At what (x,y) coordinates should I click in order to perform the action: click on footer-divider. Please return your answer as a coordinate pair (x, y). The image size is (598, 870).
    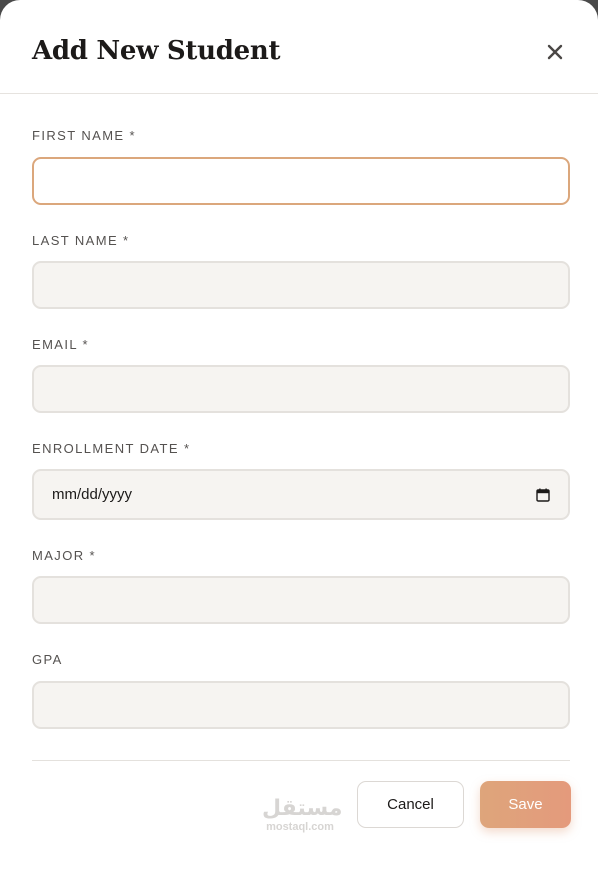
    Looking at the image, I should click on (301, 760).